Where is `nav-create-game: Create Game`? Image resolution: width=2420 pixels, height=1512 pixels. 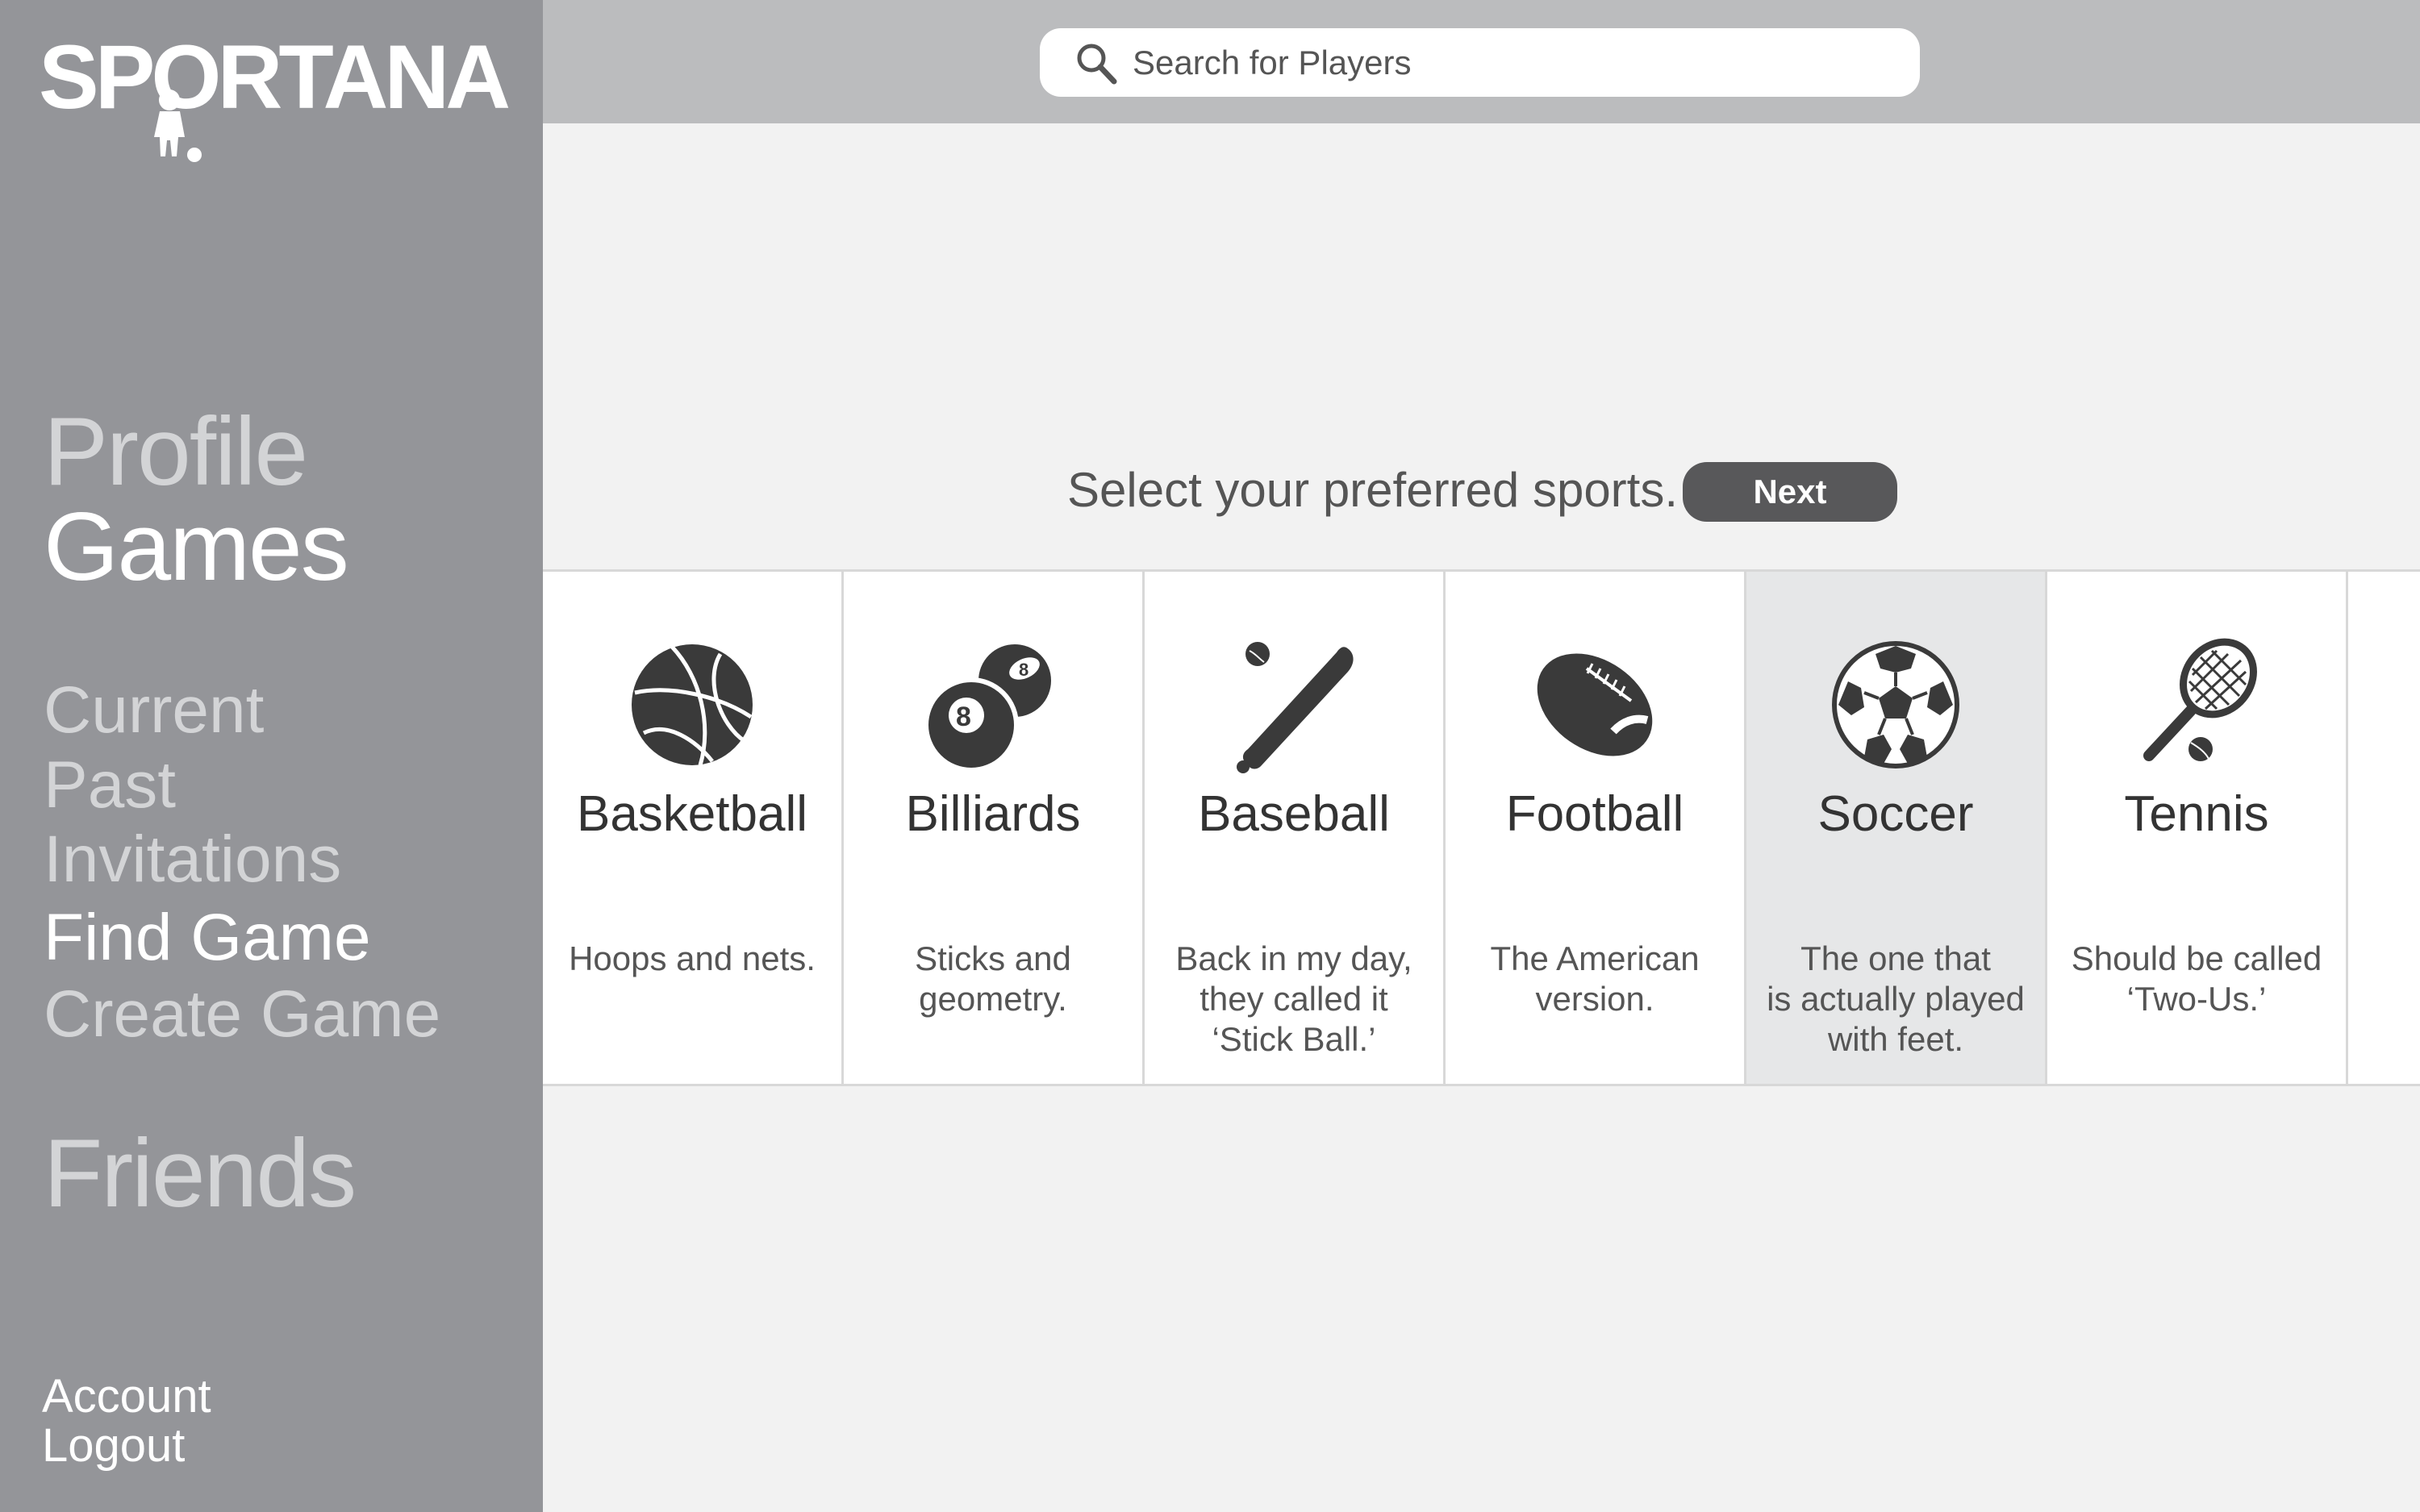
nav-create-game: Create Game is located at coordinates (242, 1014).